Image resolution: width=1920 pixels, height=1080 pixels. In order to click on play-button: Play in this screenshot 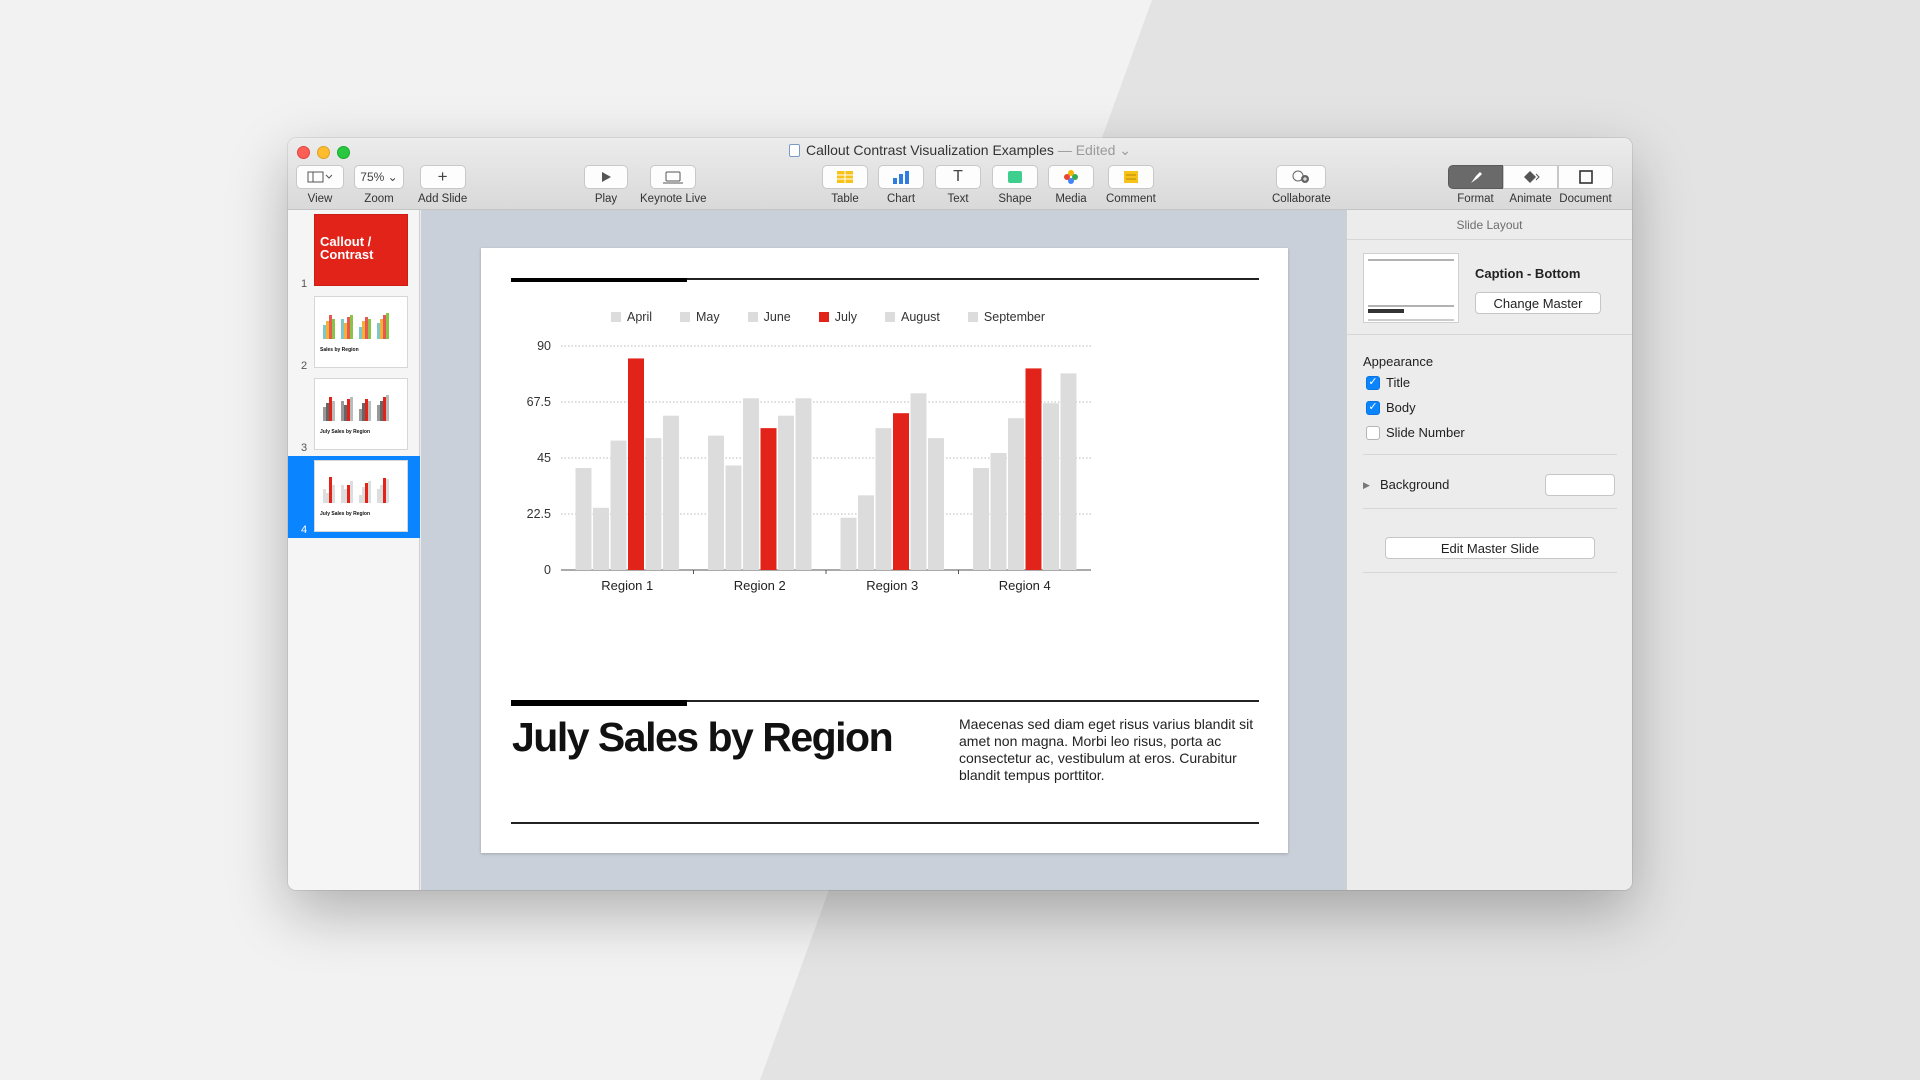, I will do `click(606, 185)`.